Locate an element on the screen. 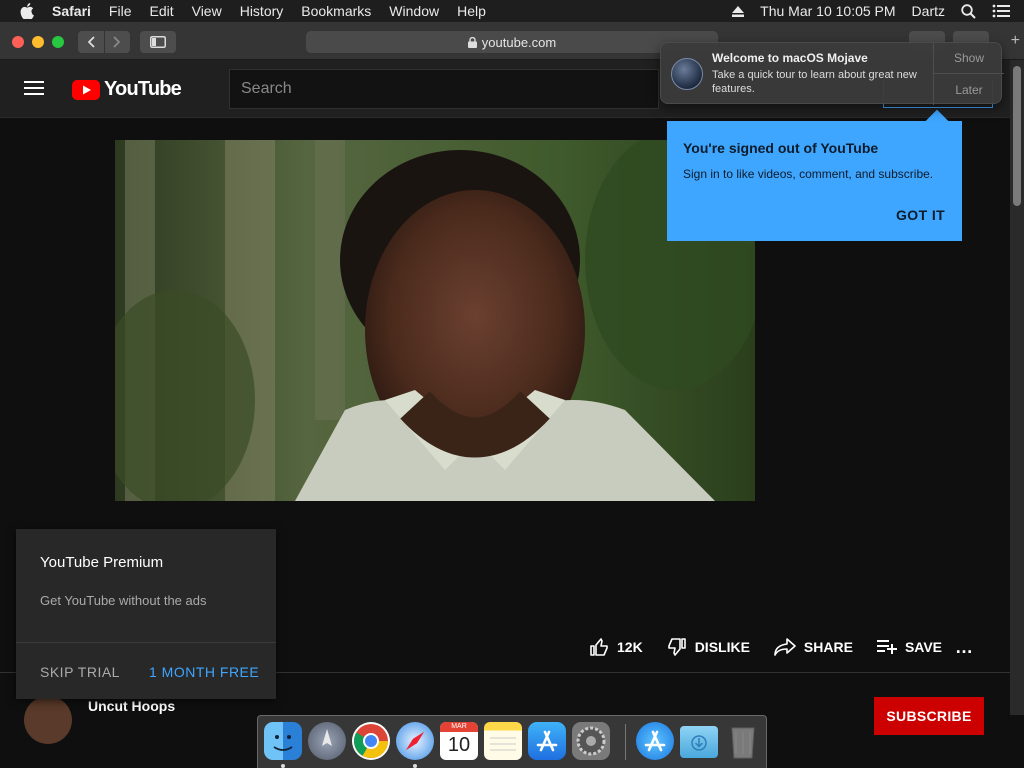 This screenshot has width=1024, height=768. menu-file: File is located at coordinates (120, 11).